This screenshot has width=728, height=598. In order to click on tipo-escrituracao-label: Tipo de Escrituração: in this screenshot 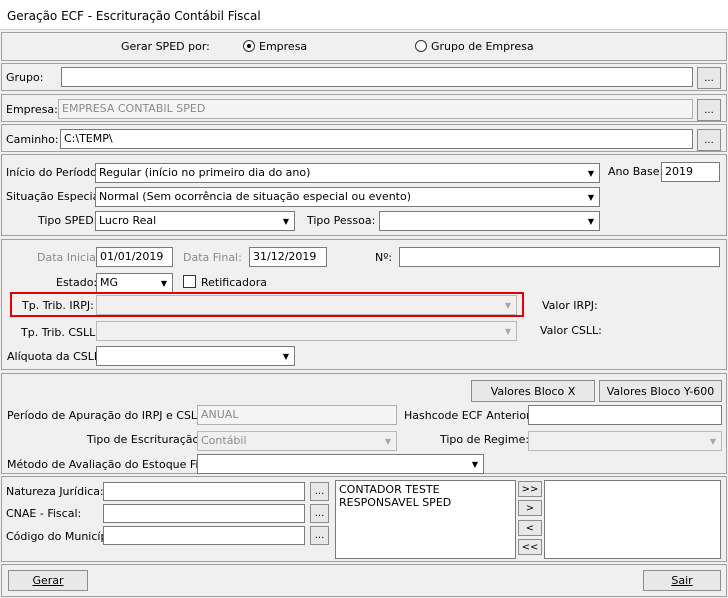, I will do `click(145, 439)`.